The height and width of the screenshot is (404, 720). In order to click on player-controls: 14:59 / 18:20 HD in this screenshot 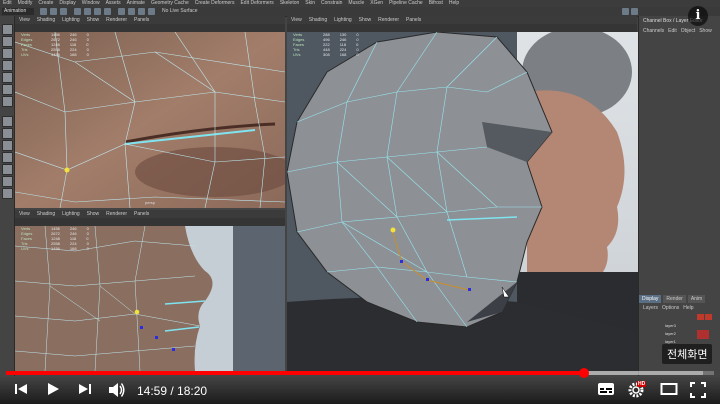, I will do `click(360, 390)`.